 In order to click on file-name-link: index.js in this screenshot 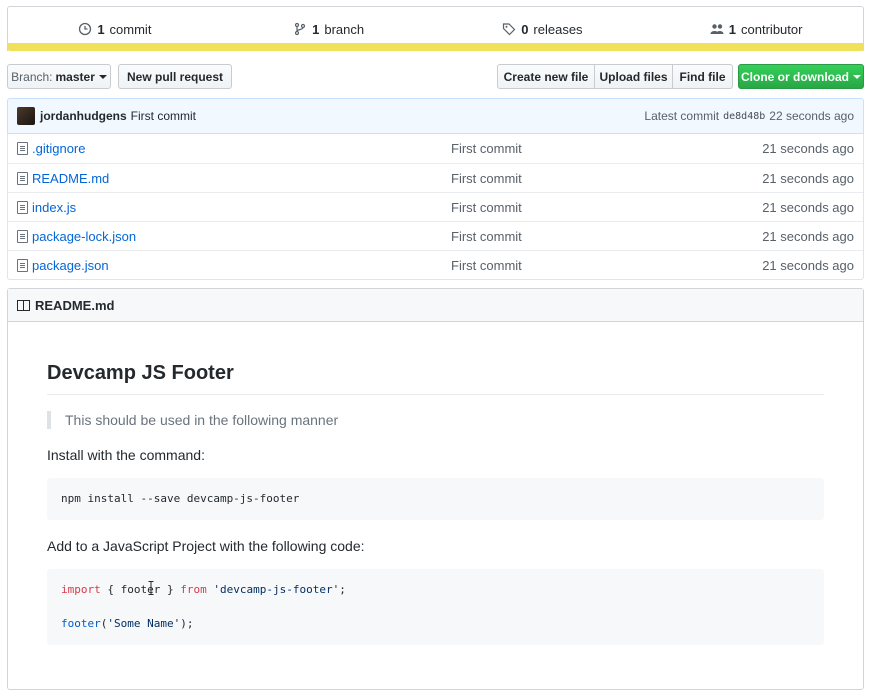, I will do `click(54, 207)`.